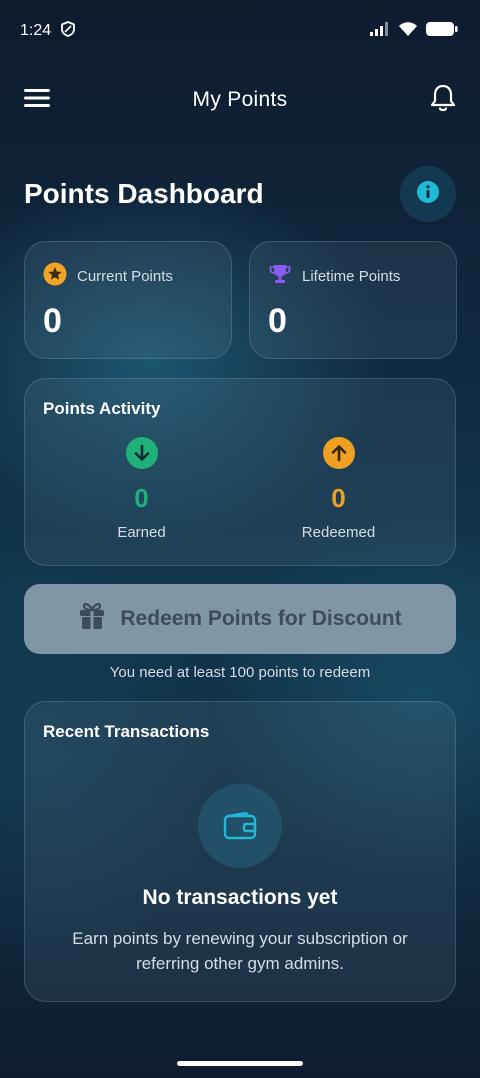 Image resolution: width=480 pixels, height=1078 pixels. I want to click on lifetime-points-header: Lifetime Points, so click(353, 276).